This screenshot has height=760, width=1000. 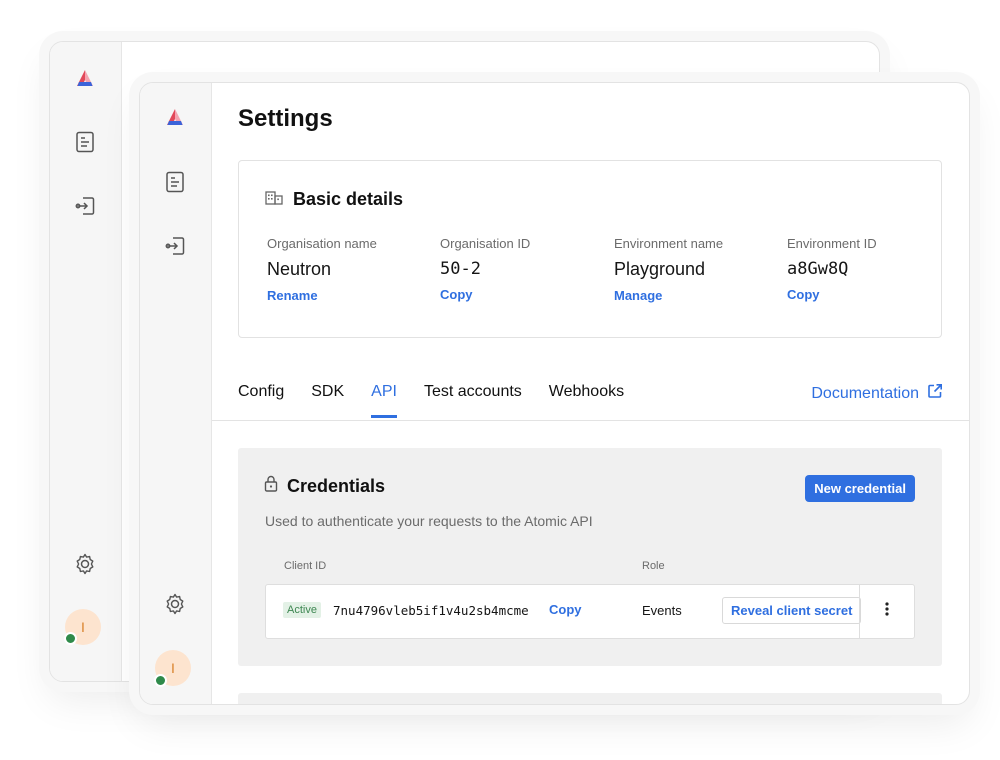 I want to click on sidebar: I, so click(x=176, y=393).